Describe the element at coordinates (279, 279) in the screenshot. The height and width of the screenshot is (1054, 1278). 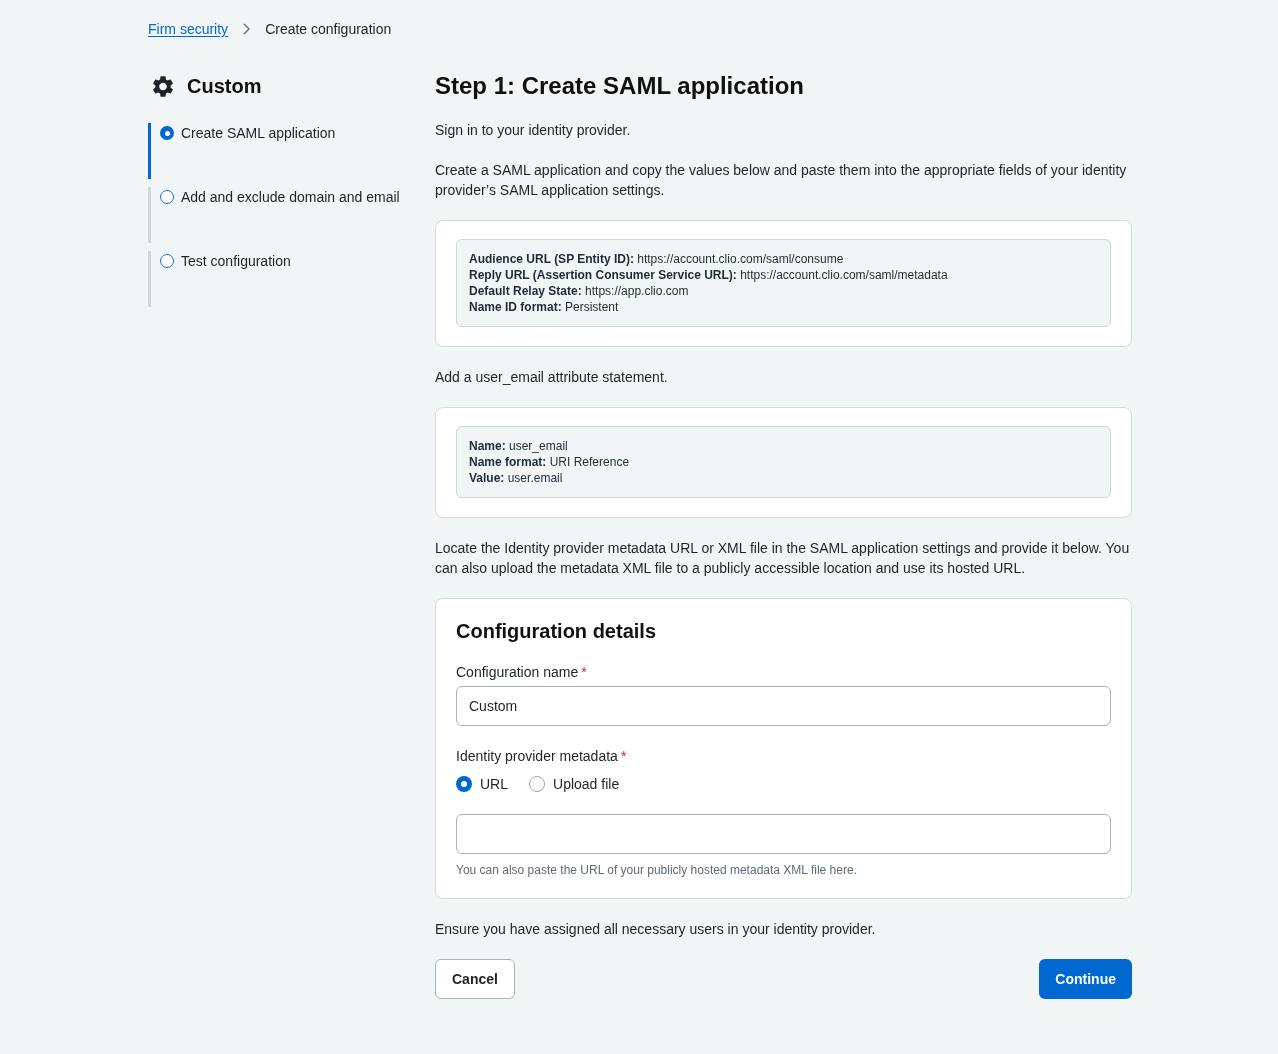
I see `wizard-step: Test configuration` at that location.